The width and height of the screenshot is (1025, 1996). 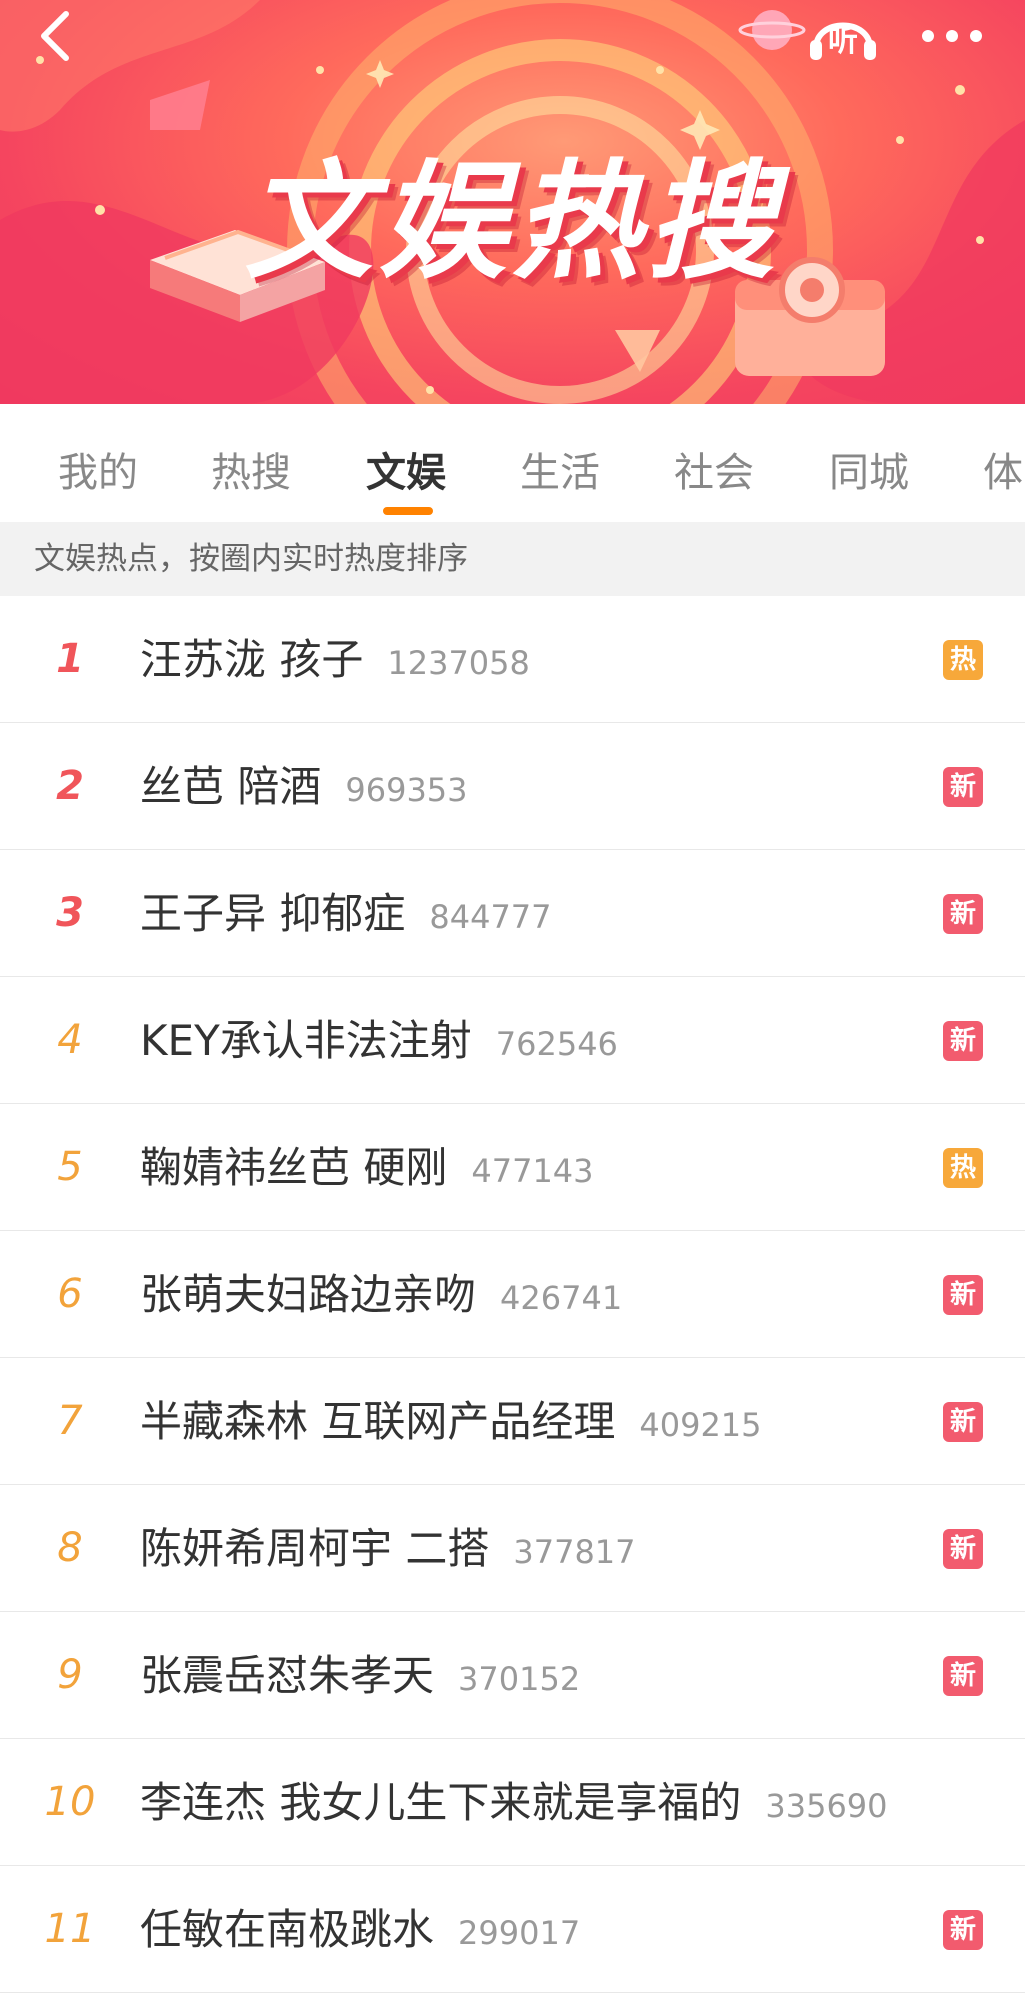 What do you see at coordinates (512, 559) in the screenshot?
I see `ranking-notice: 文娱热点，按圈内实时热度排序` at bounding box center [512, 559].